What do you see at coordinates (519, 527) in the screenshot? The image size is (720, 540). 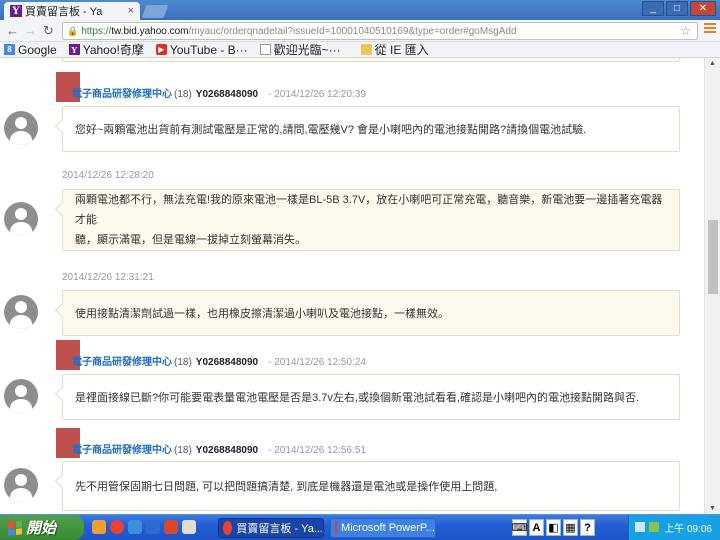 I see `ime-icon: ⌨` at bounding box center [519, 527].